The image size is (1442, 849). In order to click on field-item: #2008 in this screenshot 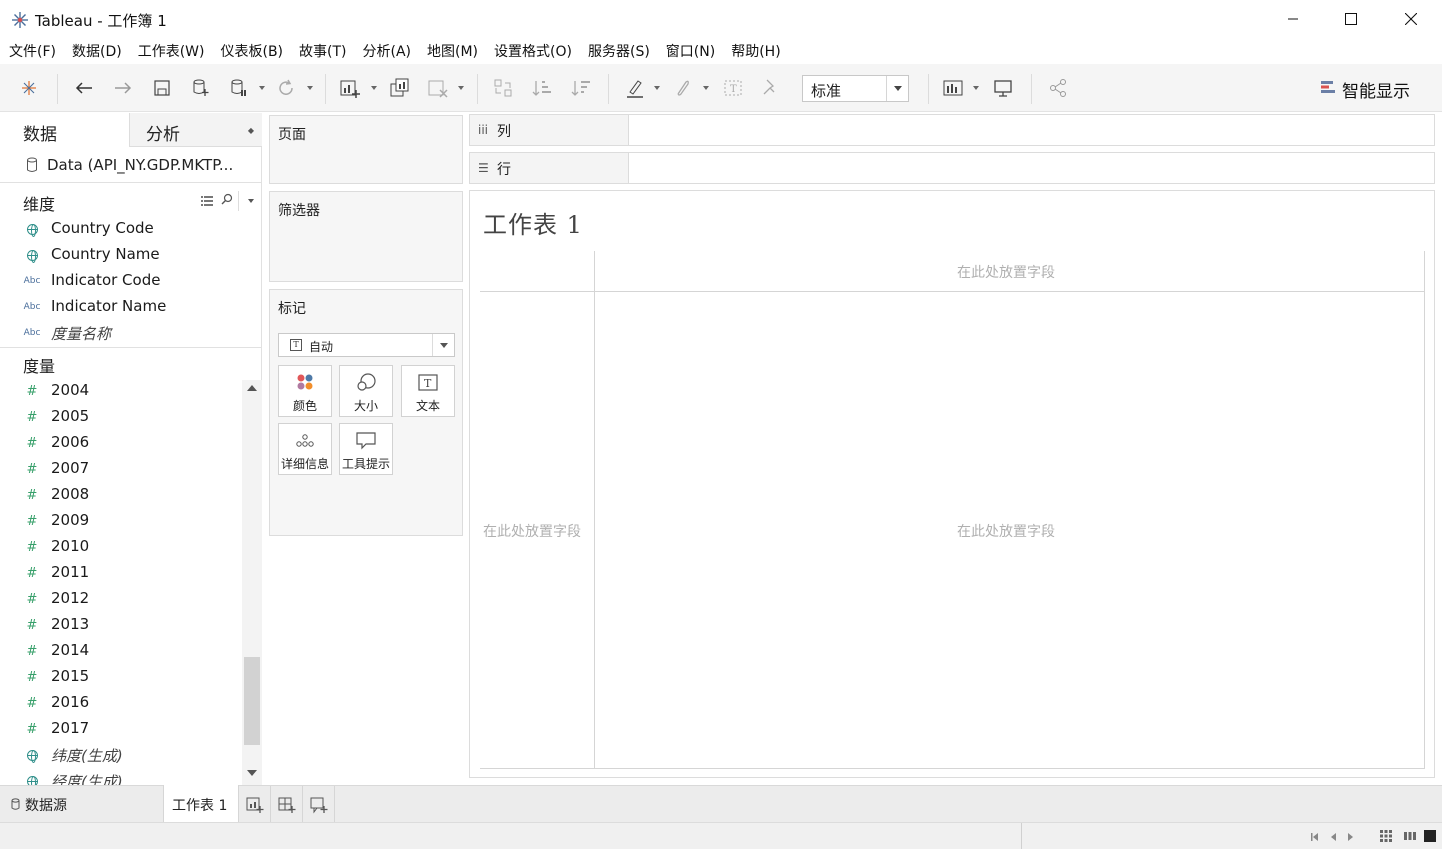, I will do `click(120, 495)`.